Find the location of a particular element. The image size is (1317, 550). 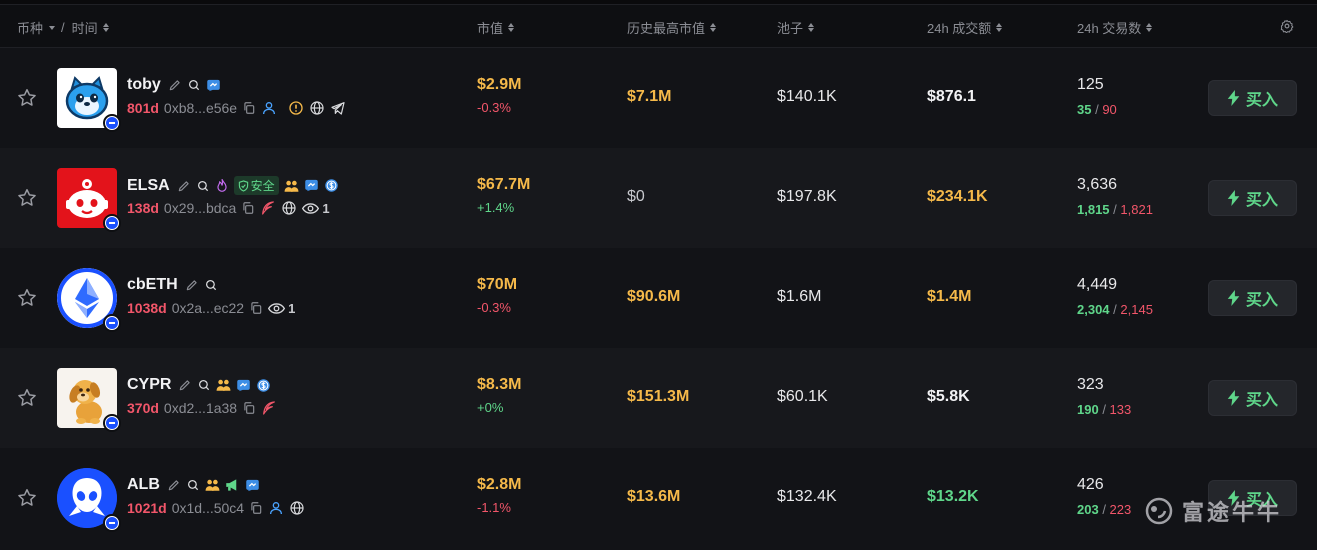

market-cap-header-label: 市值 is located at coordinates (490, 27).